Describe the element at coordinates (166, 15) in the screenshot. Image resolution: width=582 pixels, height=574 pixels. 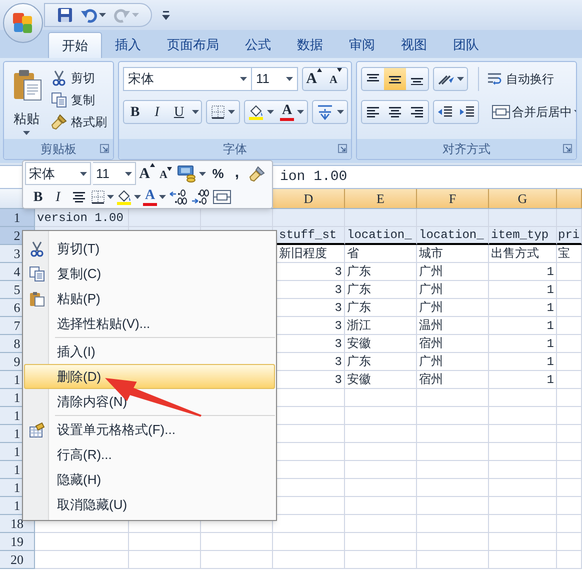
I see `customize-icon` at that location.